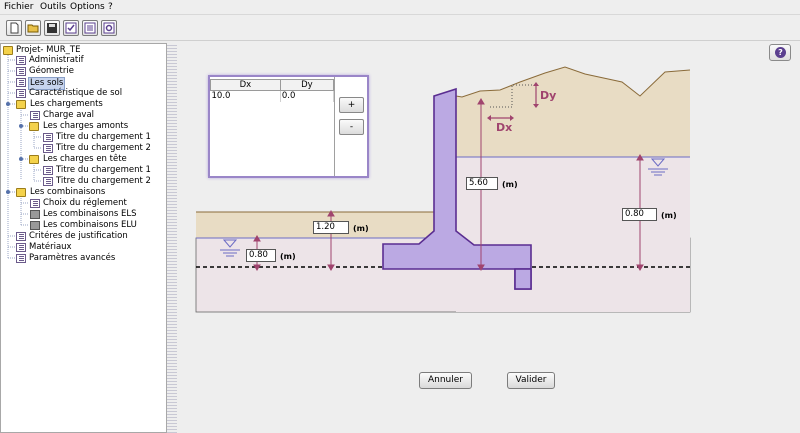 The height and width of the screenshot is (433, 800). Describe the element at coordinates (531, 380) in the screenshot. I see `validate-button: Valider` at that location.